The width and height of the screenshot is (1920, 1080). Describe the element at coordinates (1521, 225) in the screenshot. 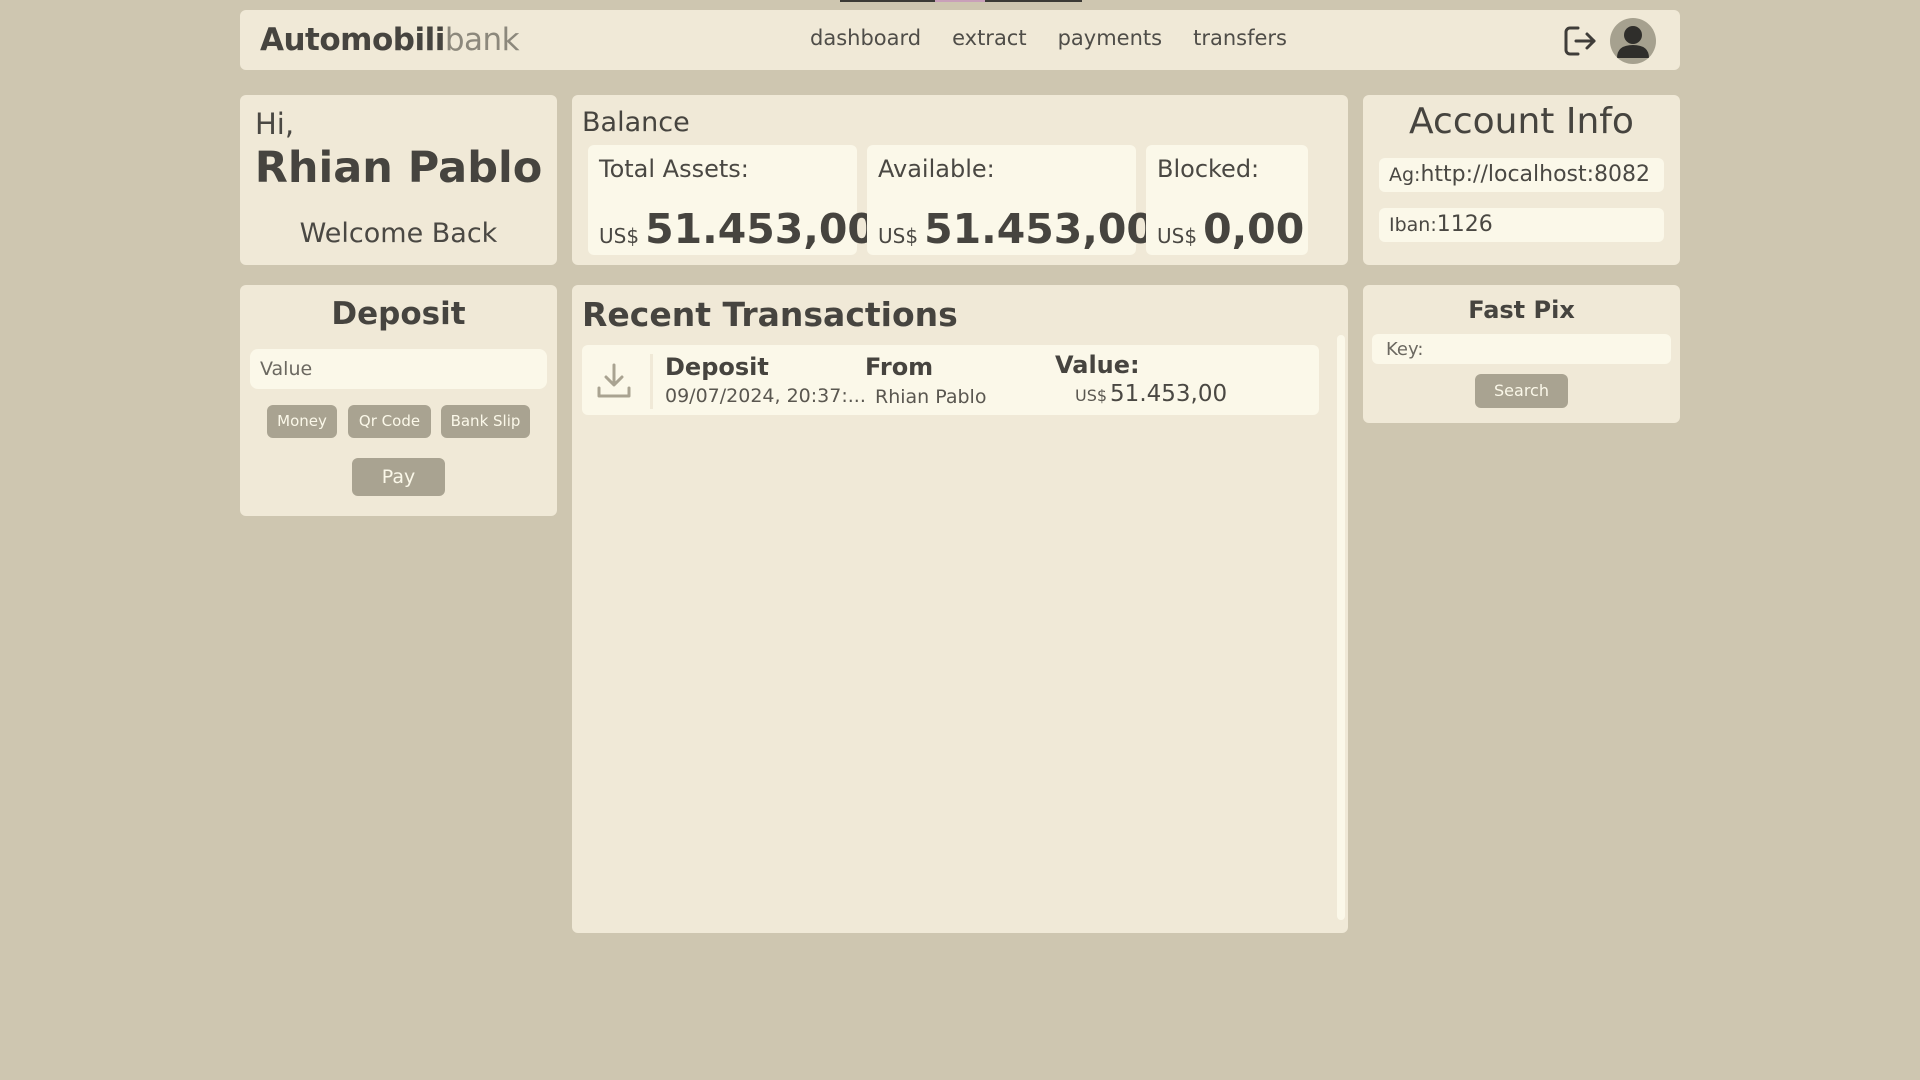

I see `iban-info: Iban:1126` at that location.